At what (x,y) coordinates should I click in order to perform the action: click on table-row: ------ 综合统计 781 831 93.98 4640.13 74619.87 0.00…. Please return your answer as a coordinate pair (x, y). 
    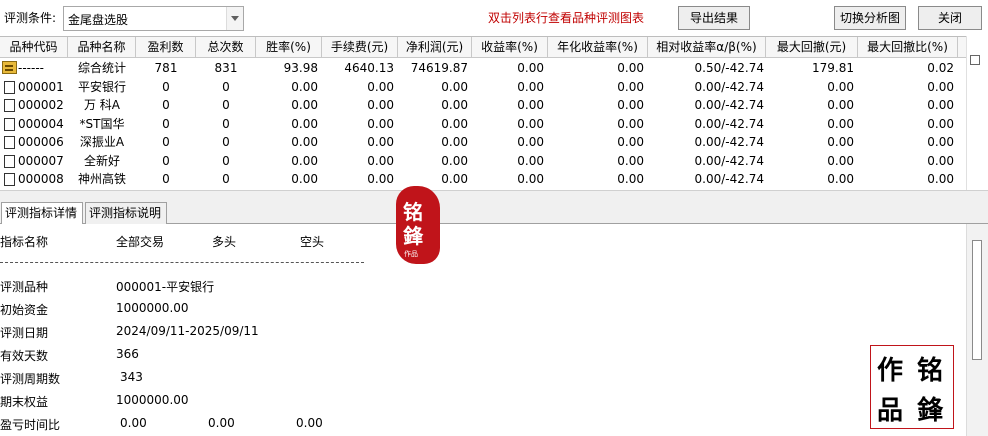
    Looking at the image, I should click on (483, 68).